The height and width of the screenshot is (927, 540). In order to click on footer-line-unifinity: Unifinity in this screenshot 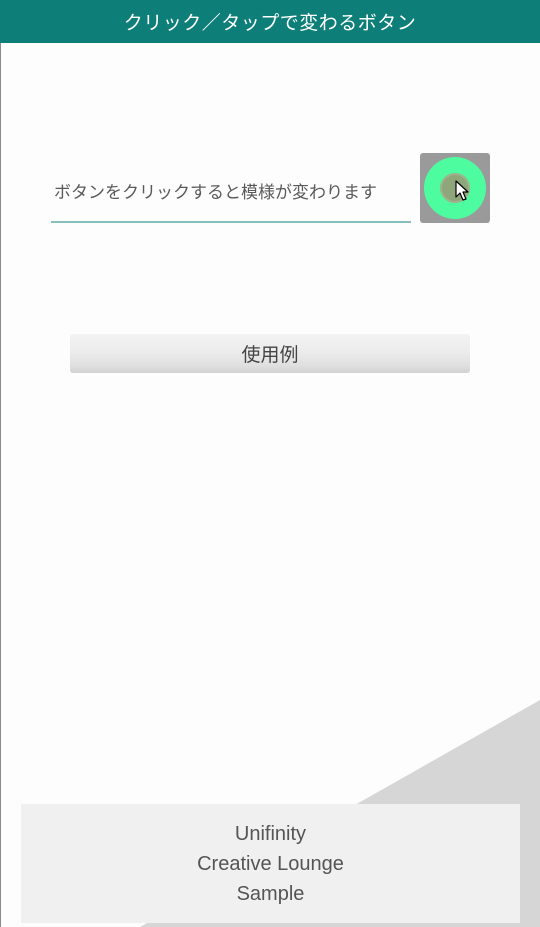, I will do `click(270, 833)`.